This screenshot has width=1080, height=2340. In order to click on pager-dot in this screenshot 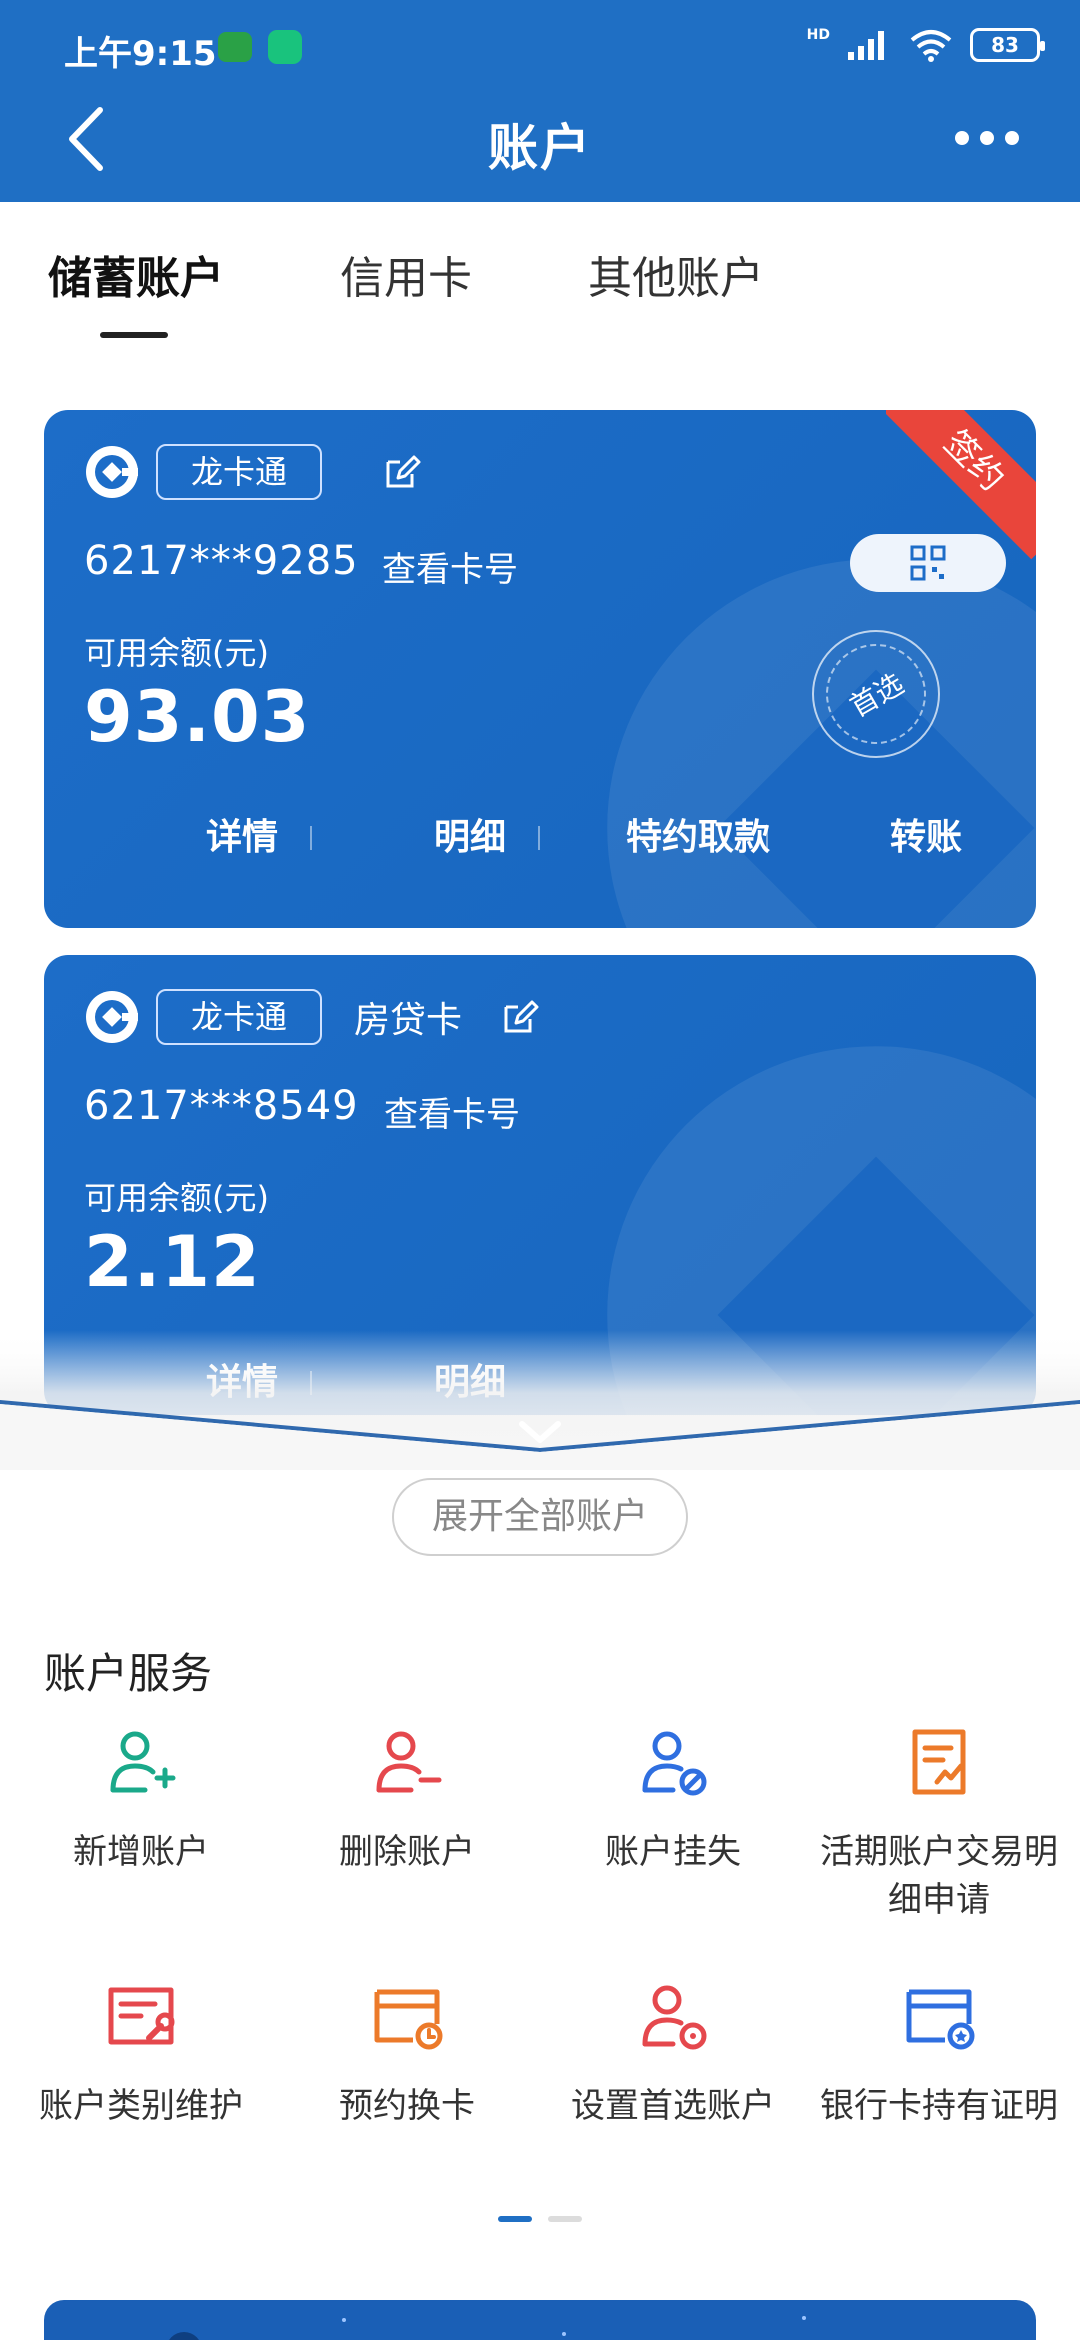, I will do `click(565, 2219)`.